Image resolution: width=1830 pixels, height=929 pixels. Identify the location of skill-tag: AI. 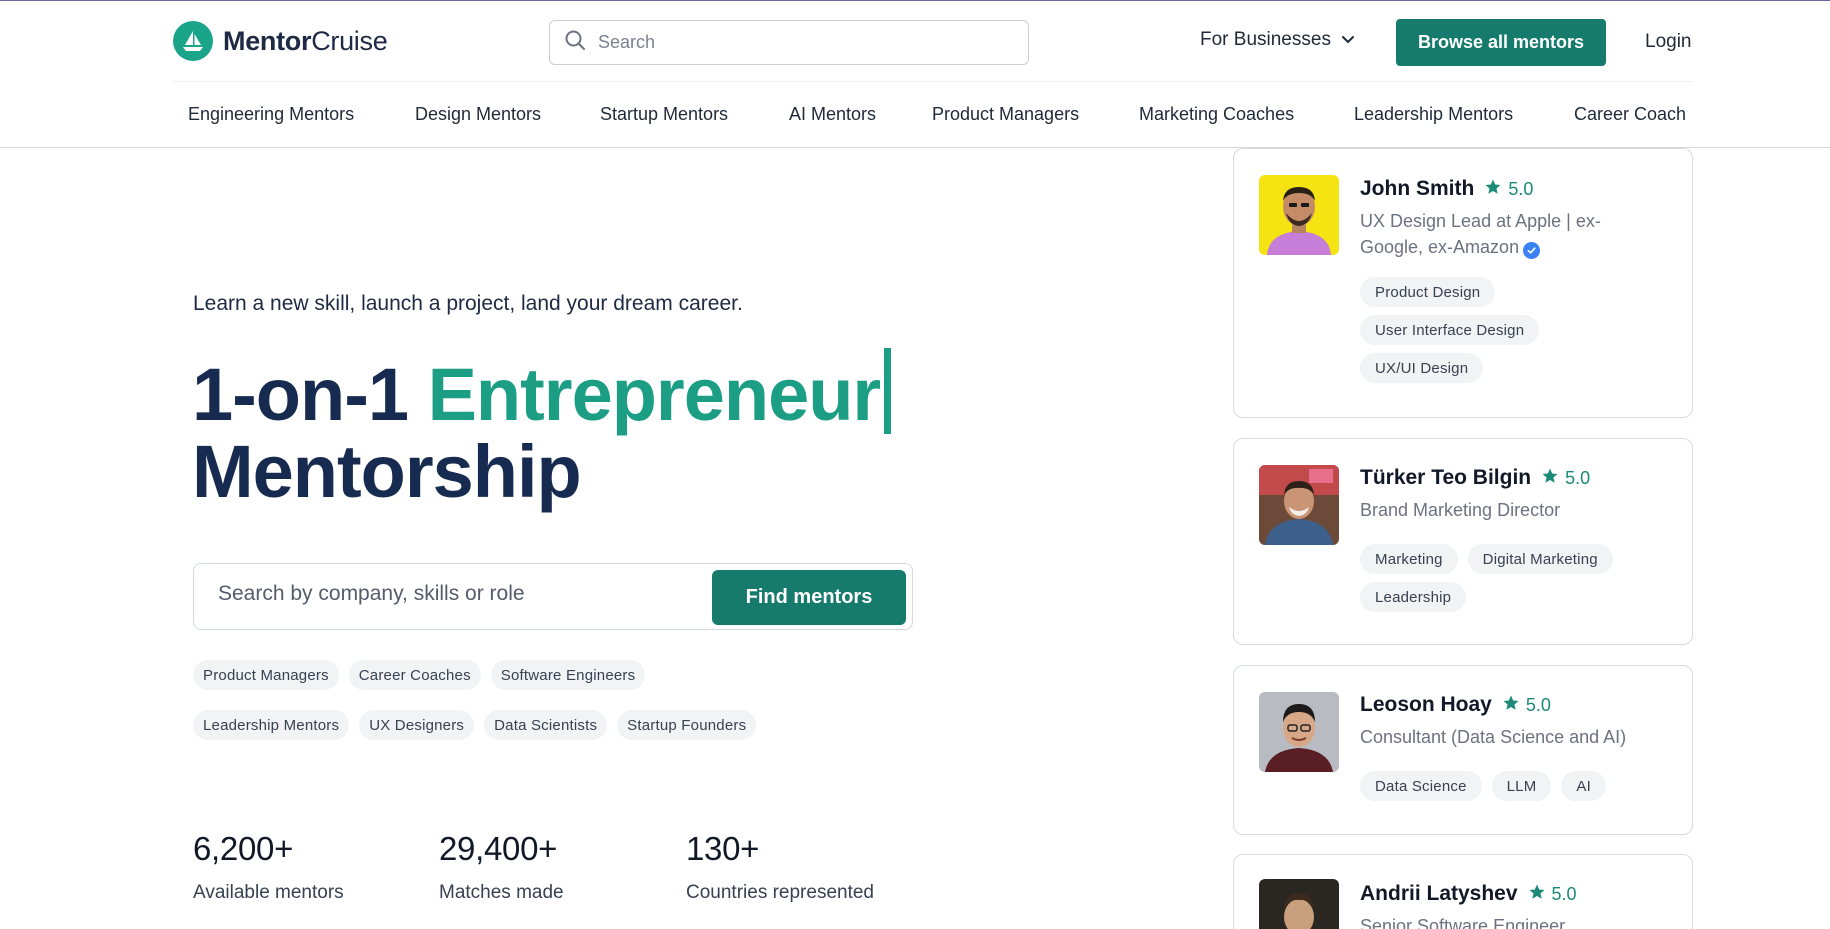
(1583, 786).